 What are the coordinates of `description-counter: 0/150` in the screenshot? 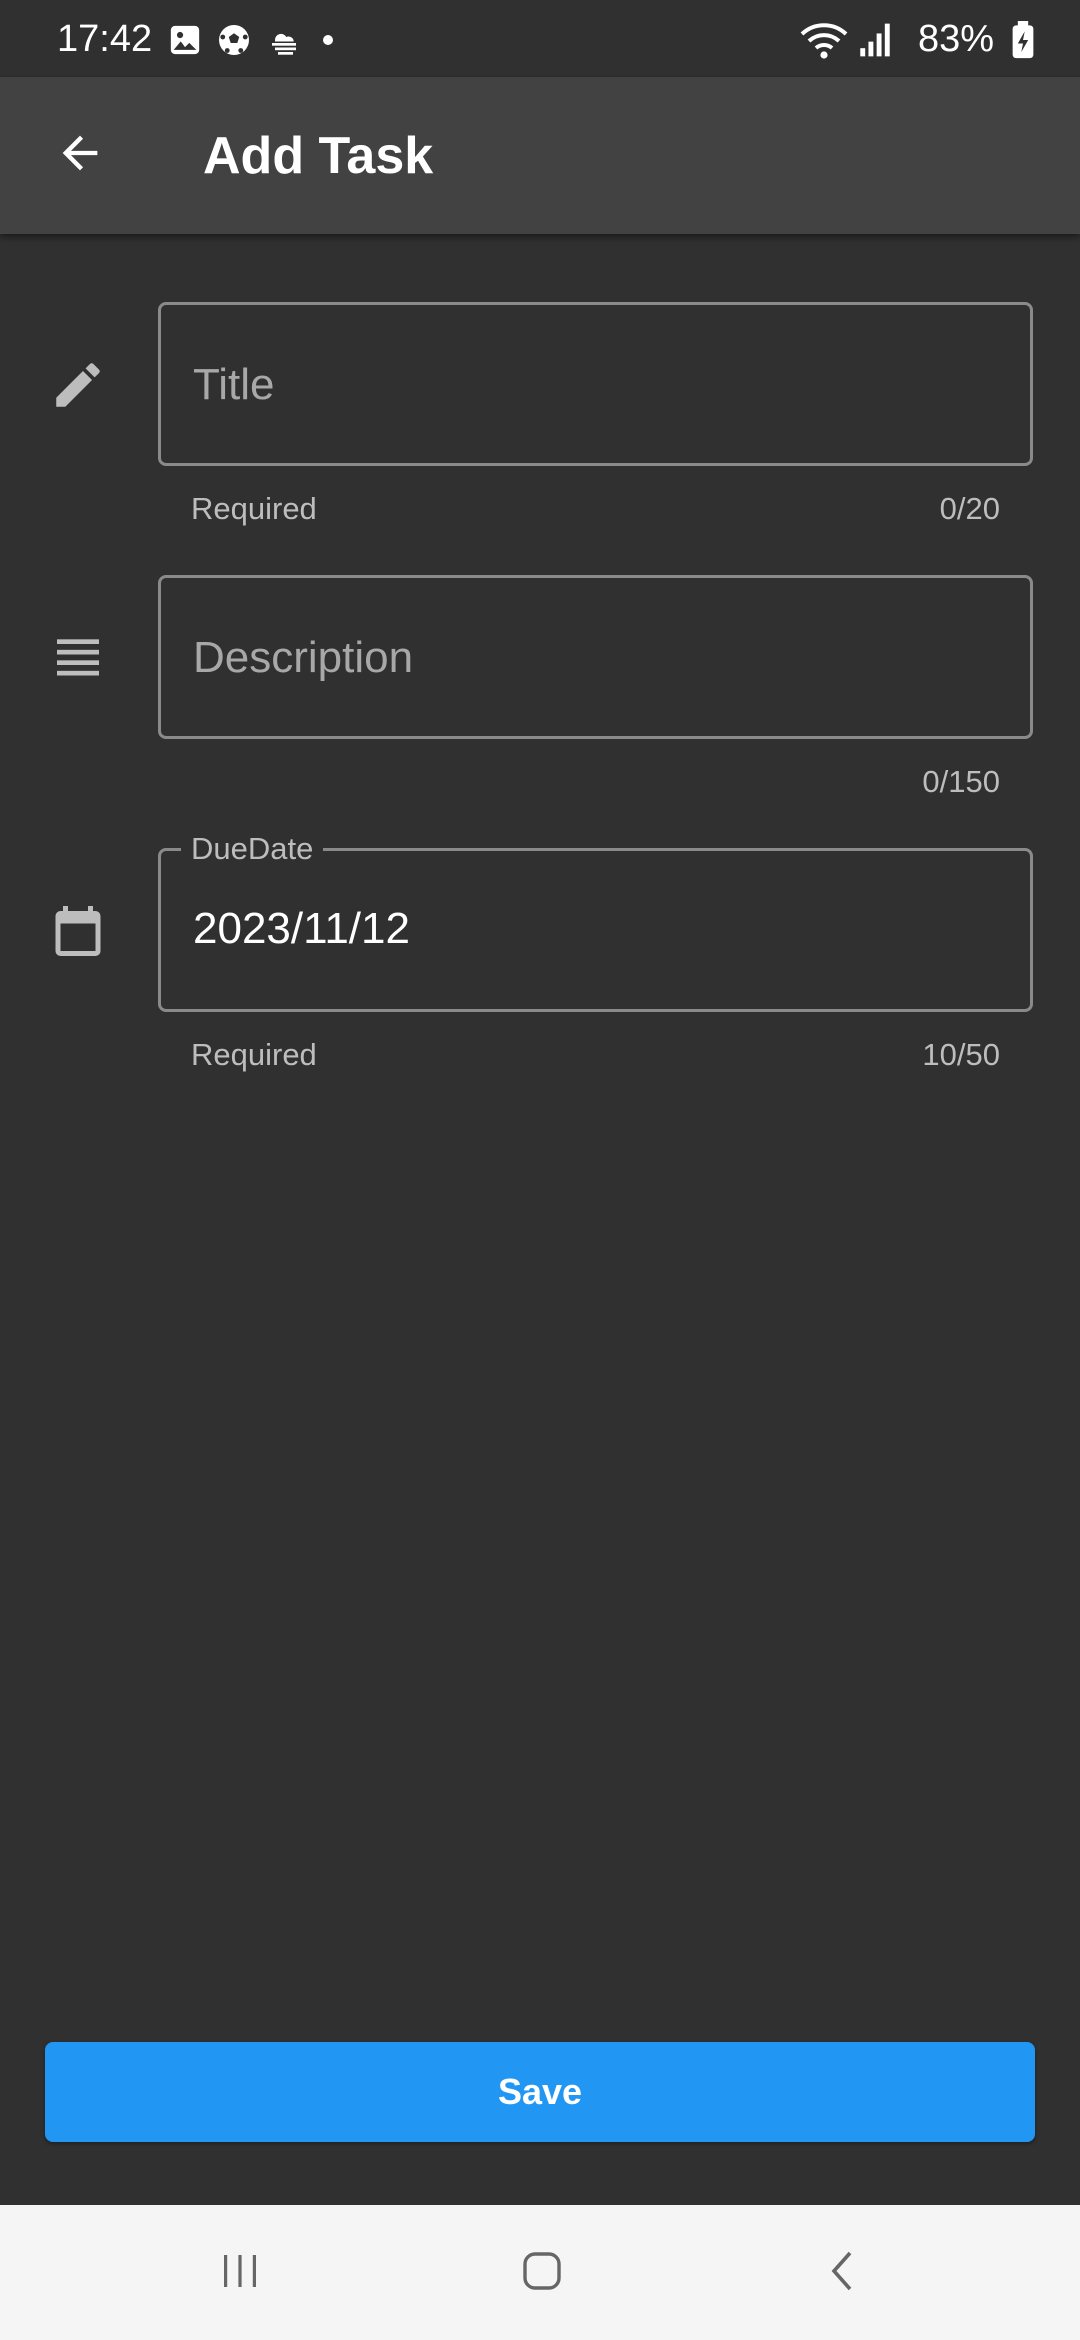 It's located at (961, 781).